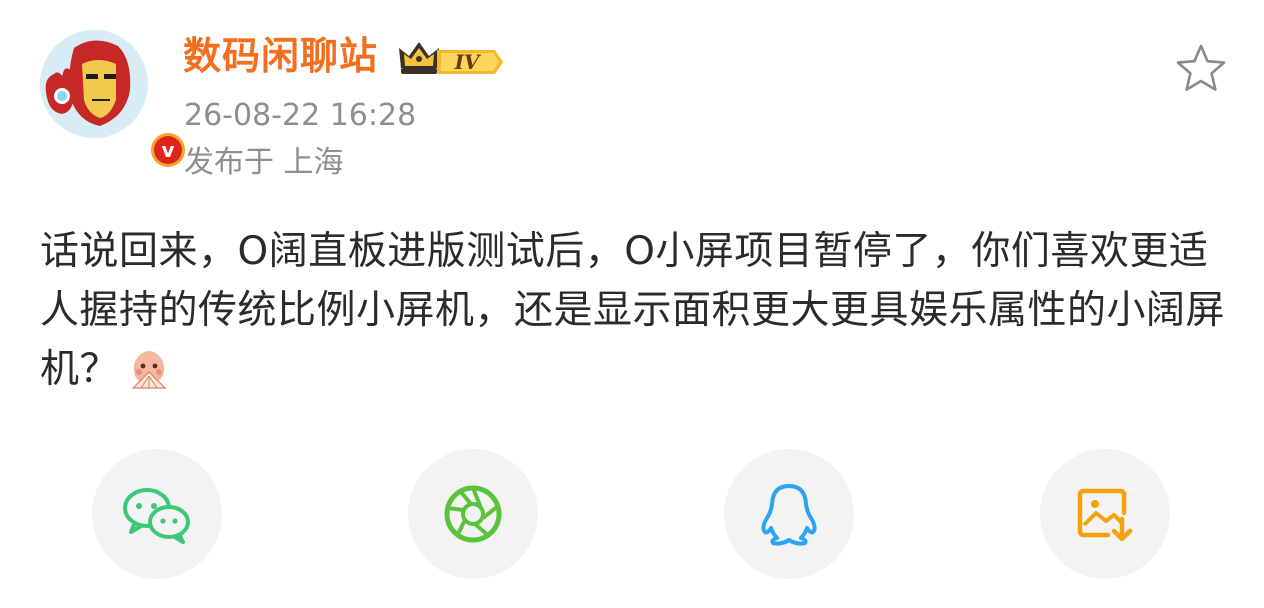  I want to click on level-badge-text: IV, so click(468, 62).